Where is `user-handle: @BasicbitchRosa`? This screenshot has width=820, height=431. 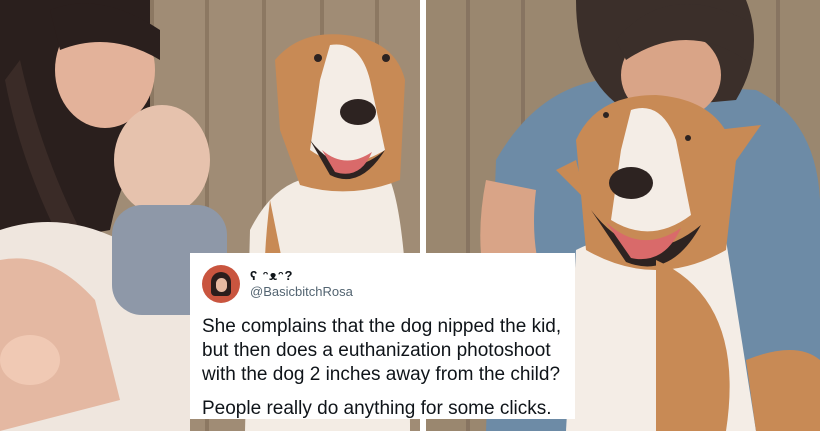 user-handle: @BasicbitchRosa is located at coordinates (301, 291).